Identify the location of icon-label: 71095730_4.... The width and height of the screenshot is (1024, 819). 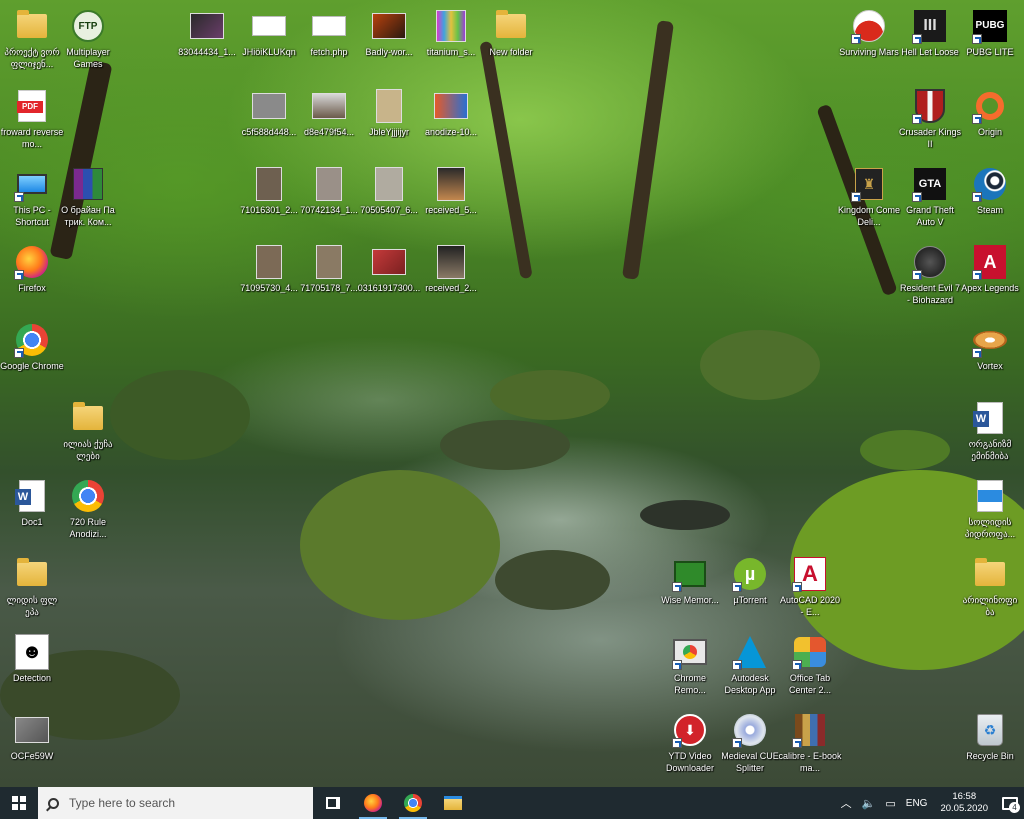
(269, 288).